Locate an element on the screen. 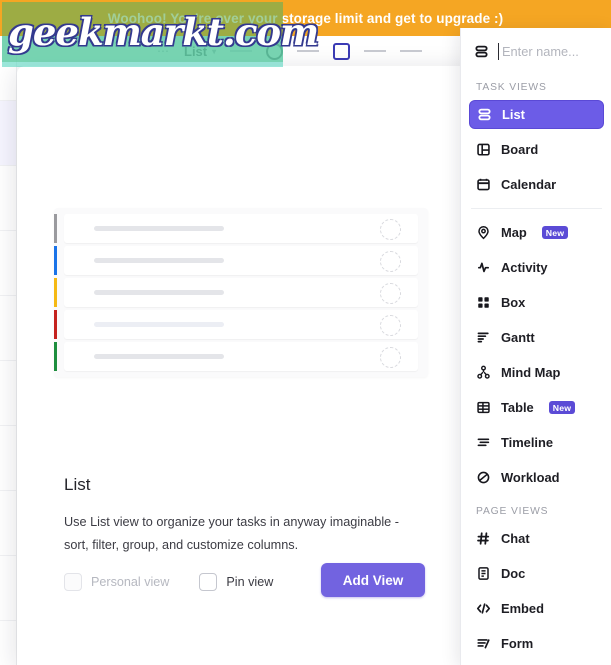 The height and width of the screenshot is (665, 611). activity-icon is located at coordinates (483, 267).